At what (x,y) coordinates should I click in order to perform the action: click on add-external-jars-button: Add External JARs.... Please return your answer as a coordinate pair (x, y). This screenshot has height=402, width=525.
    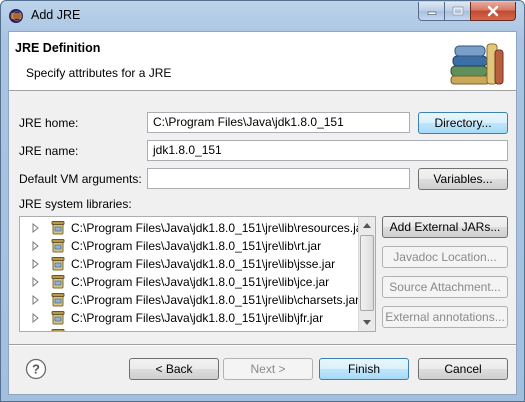
    Looking at the image, I should click on (445, 227).